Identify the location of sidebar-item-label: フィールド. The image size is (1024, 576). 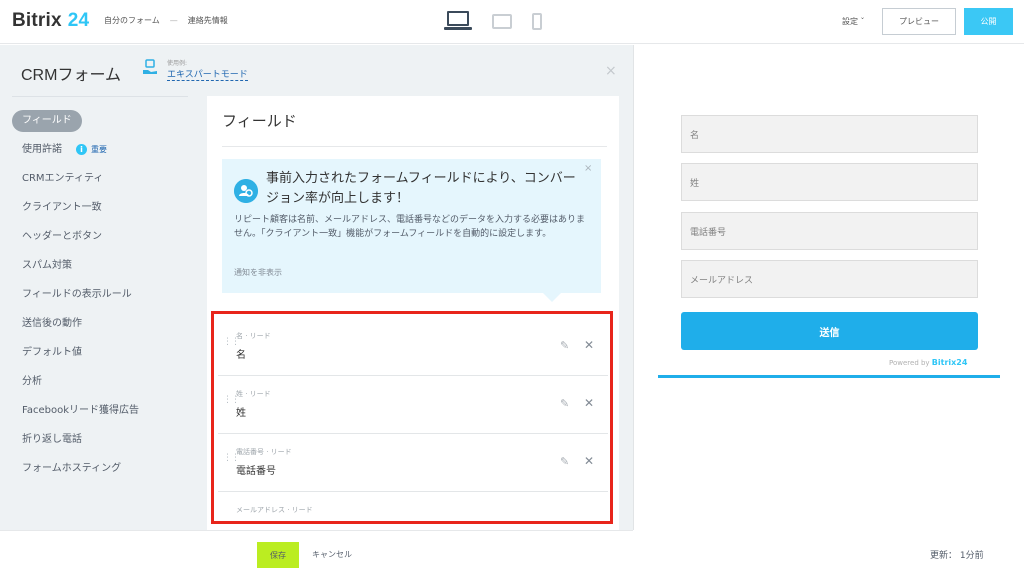
(47, 121).